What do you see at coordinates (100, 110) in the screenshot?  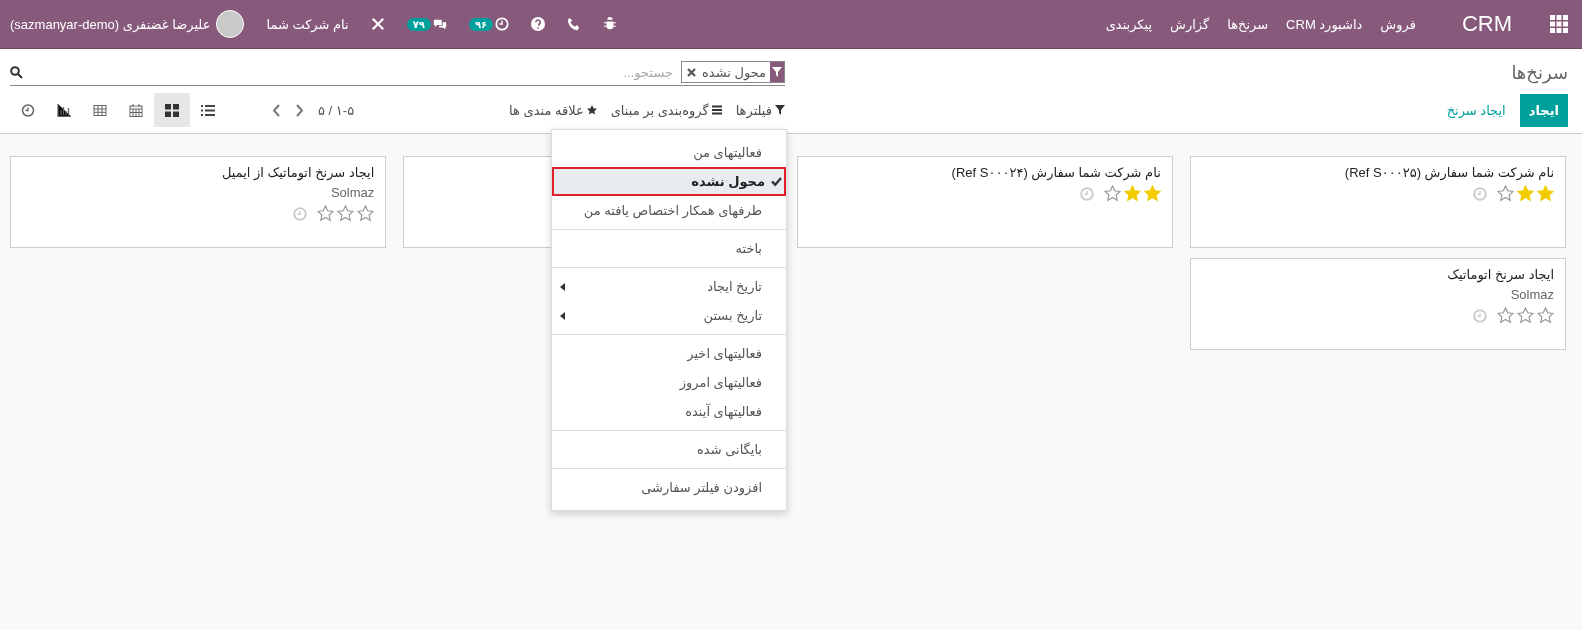 I see `table-view-icon` at bounding box center [100, 110].